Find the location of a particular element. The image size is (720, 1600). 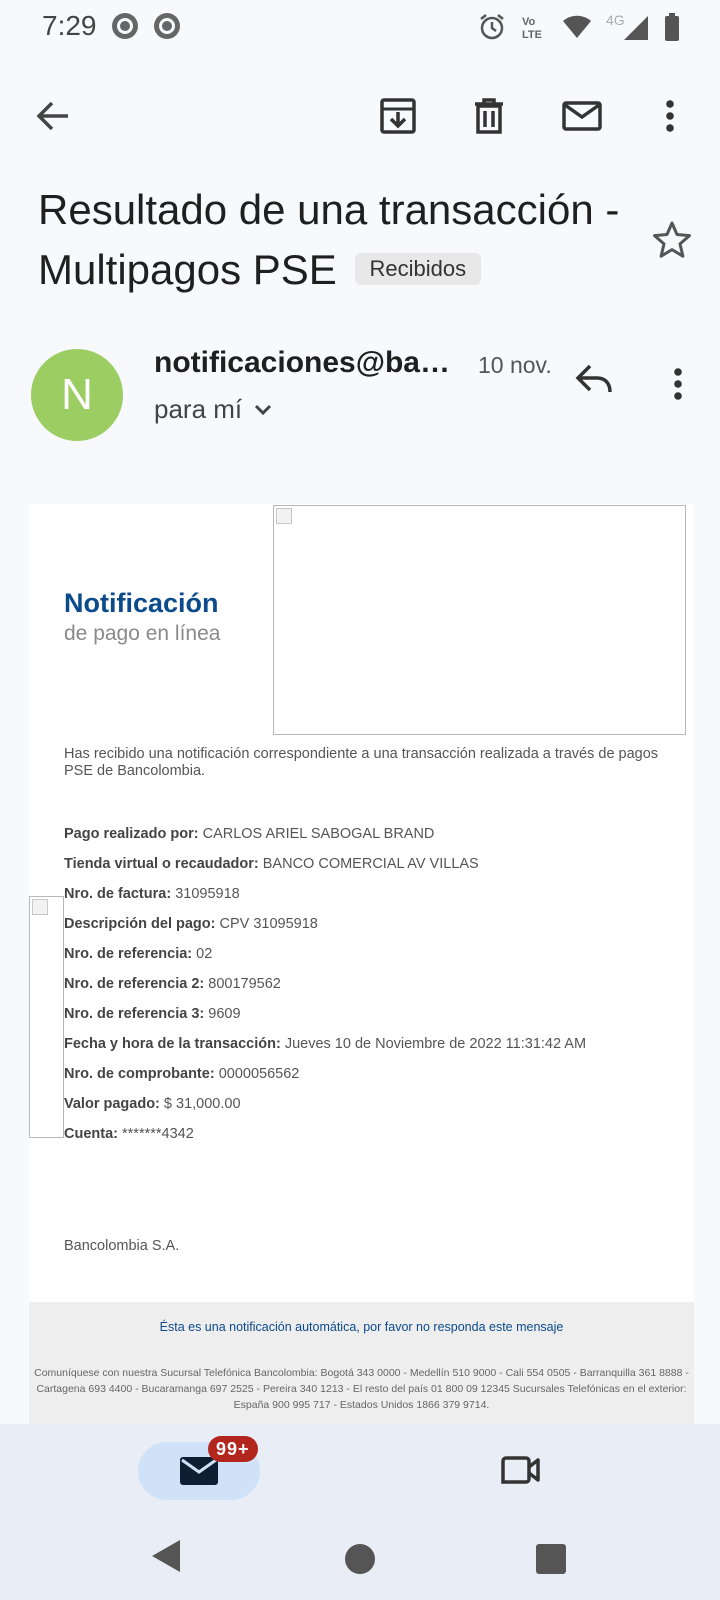

star-button is located at coordinates (674, 242).